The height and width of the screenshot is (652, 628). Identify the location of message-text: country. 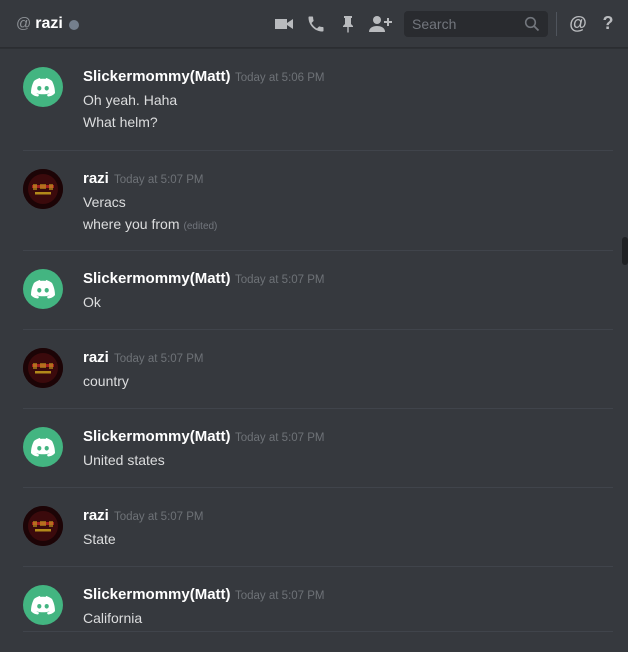
(106, 381).